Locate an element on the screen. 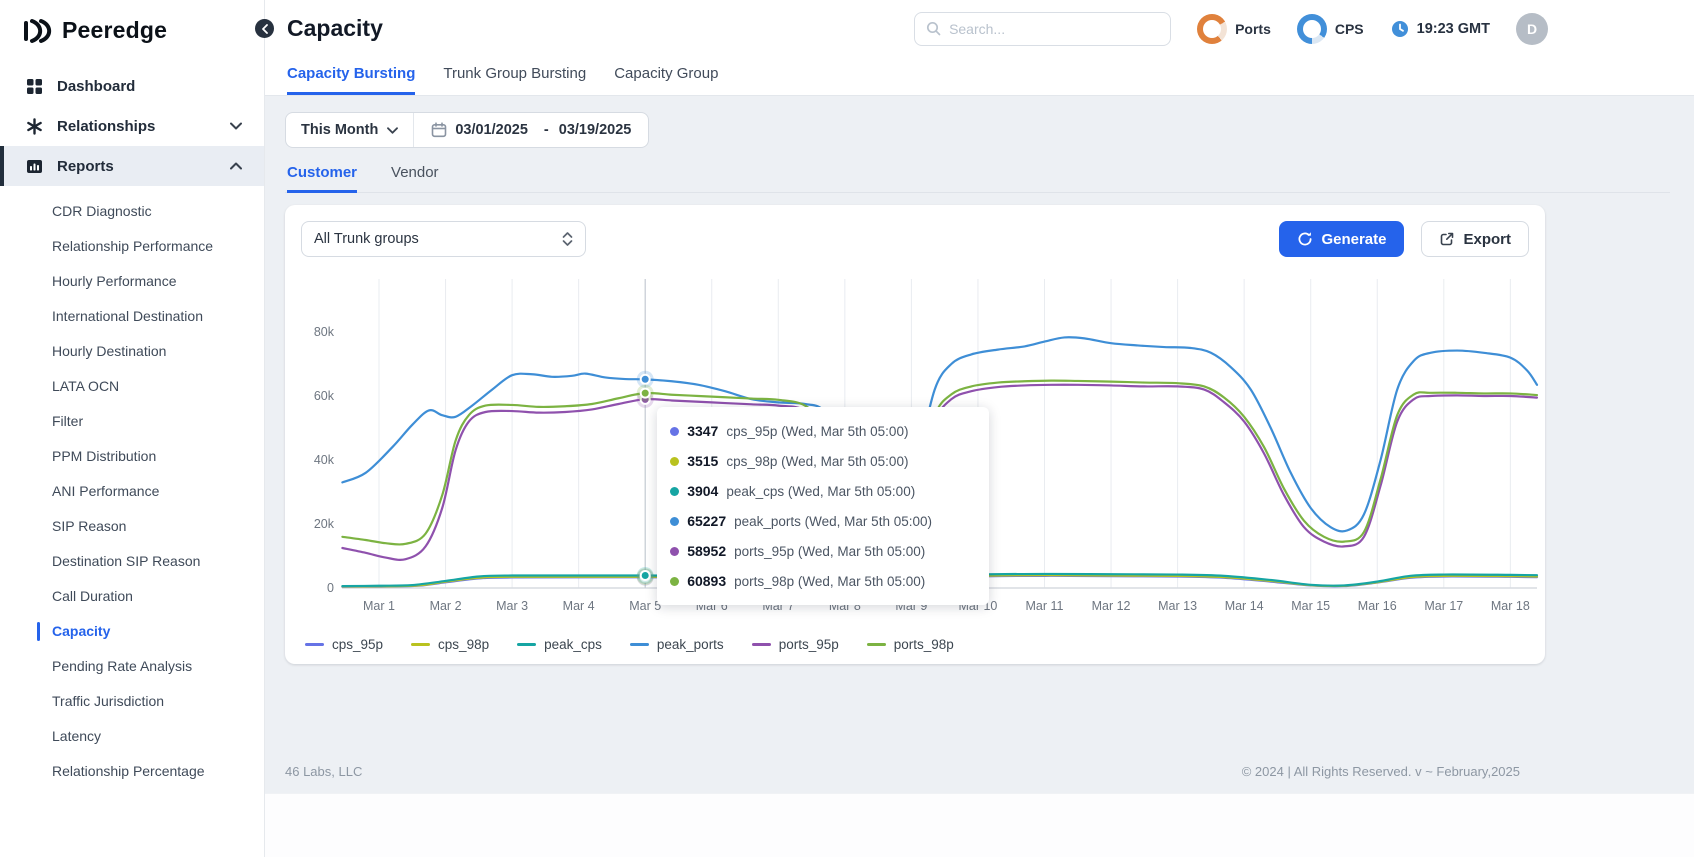  tab-capacity-group: Capacity Group is located at coordinates (666, 76).